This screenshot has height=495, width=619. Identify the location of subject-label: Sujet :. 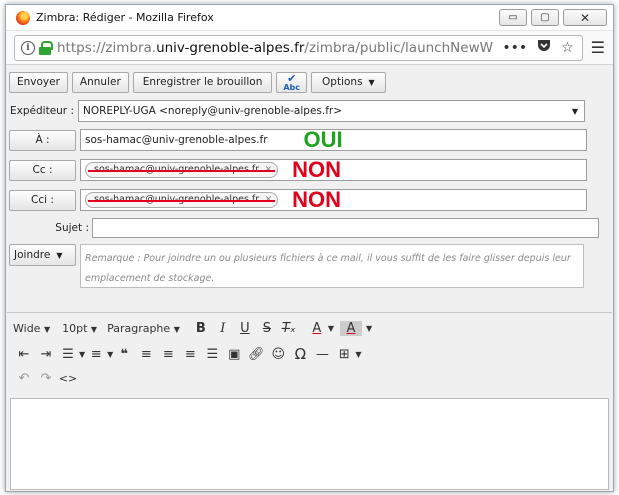
(72, 228).